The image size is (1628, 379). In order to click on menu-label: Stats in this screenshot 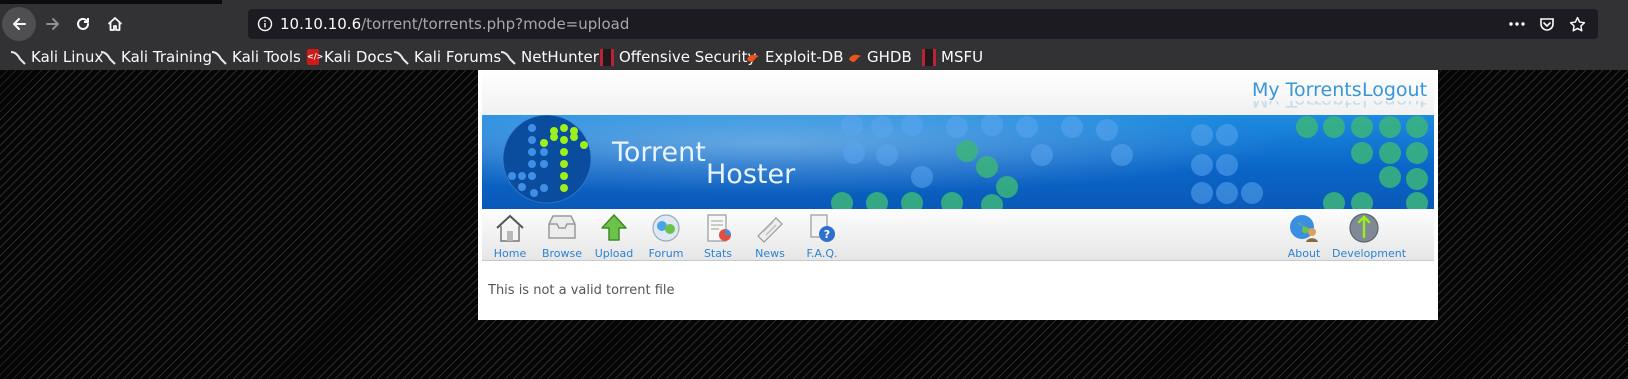, I will do `click(718, 253)`.